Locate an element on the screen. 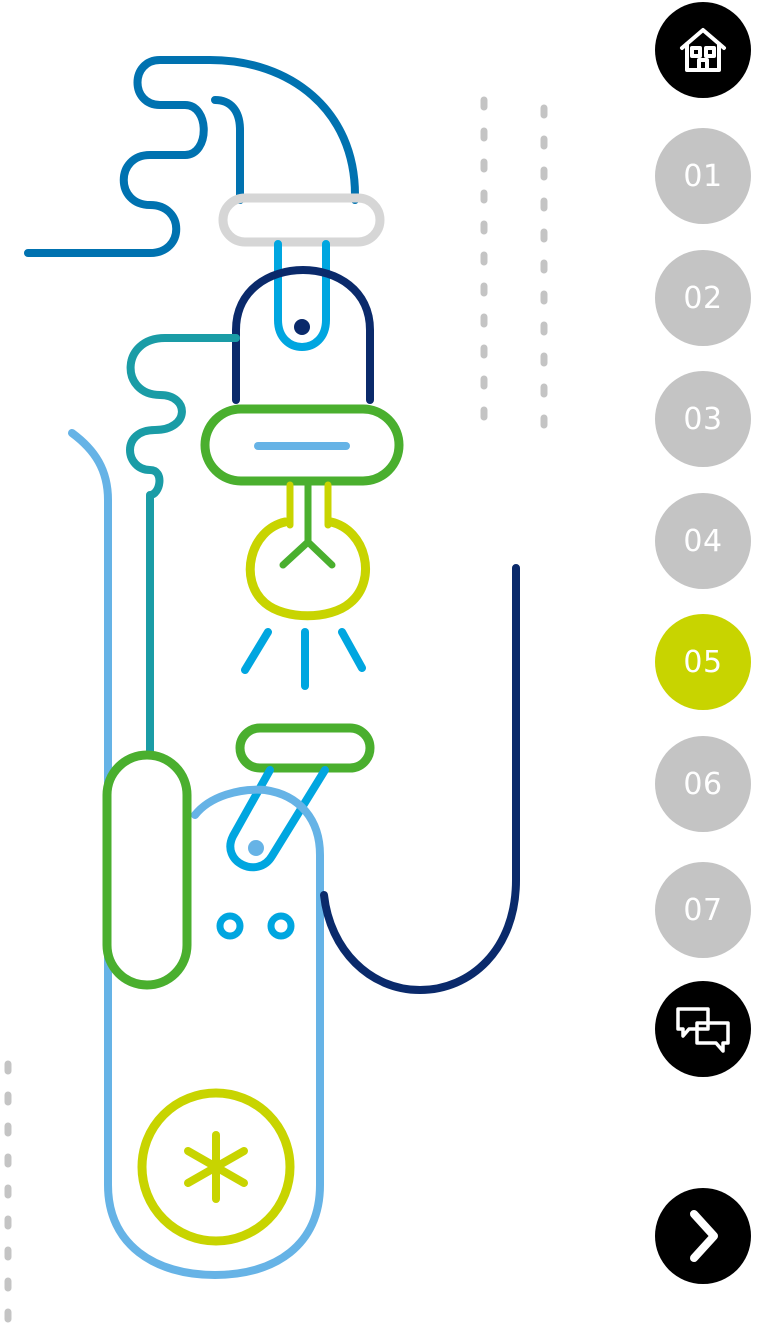 This screenshot has width=771, height=1333. teal-pipe is located at coordinates (183, 546).